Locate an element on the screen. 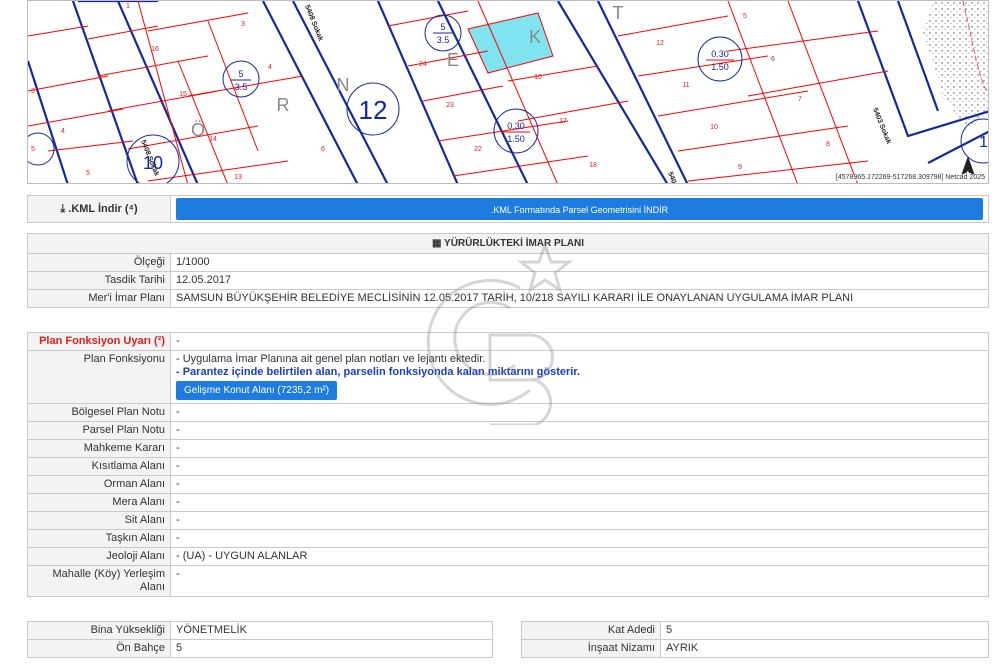 The image size is (1000, 664). on-bahce-value: 5 is located at coordinates (331, 648).